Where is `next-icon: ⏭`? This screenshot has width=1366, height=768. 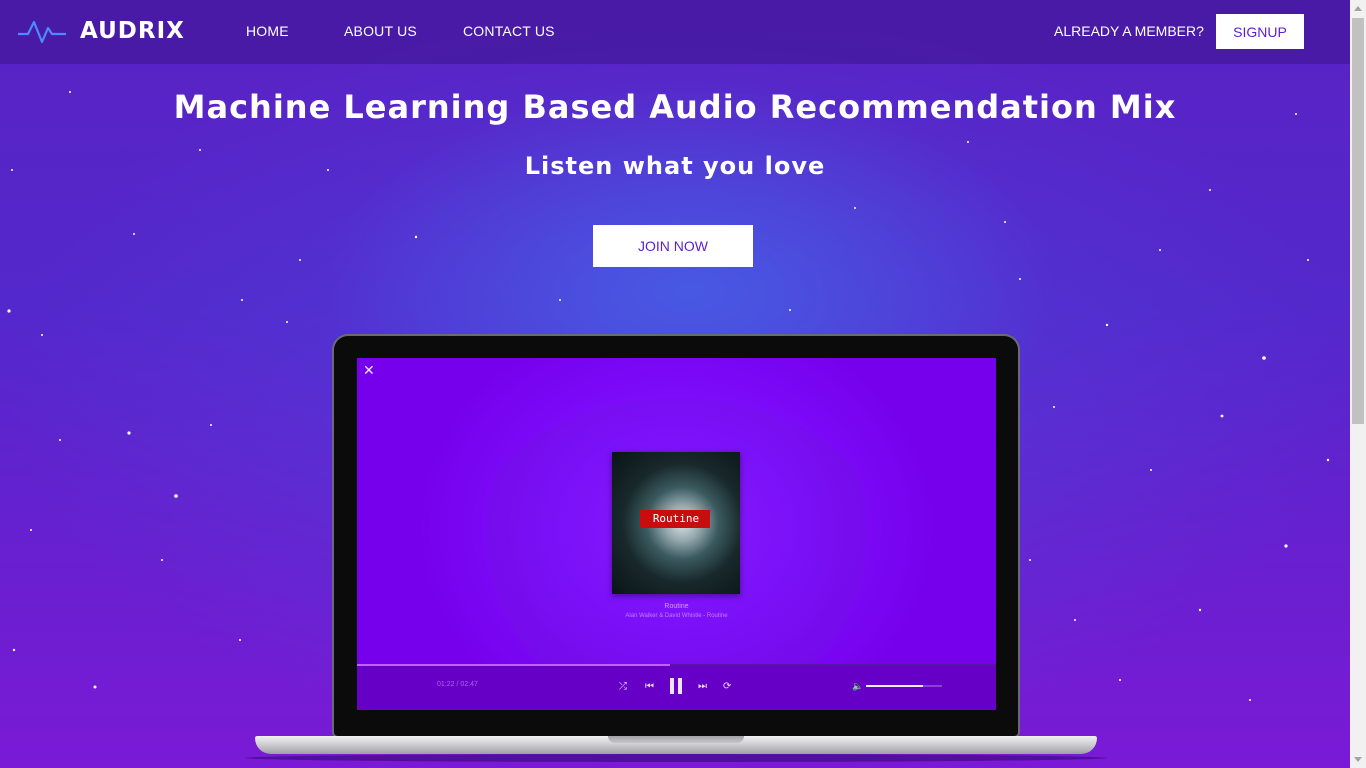
next-icon: ⏭ is located at coordinates (702, 686).